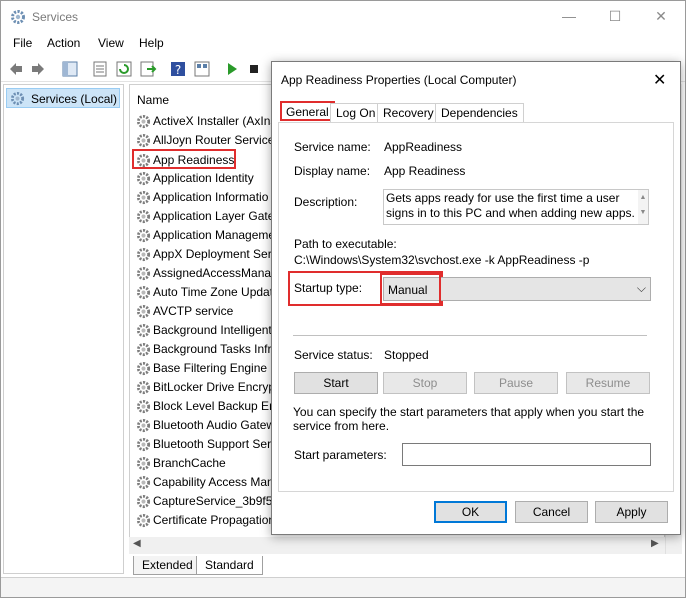 This screenshot has width=686, height=598. Describe the element at coordinates (516, 383) in the screenshot. I see `pause-button: Pause` at that location.